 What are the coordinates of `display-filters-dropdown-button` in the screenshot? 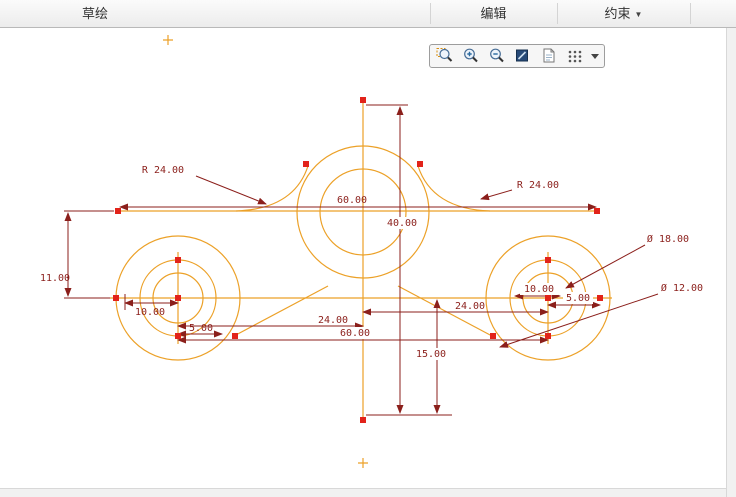 It's located at (595, 56).